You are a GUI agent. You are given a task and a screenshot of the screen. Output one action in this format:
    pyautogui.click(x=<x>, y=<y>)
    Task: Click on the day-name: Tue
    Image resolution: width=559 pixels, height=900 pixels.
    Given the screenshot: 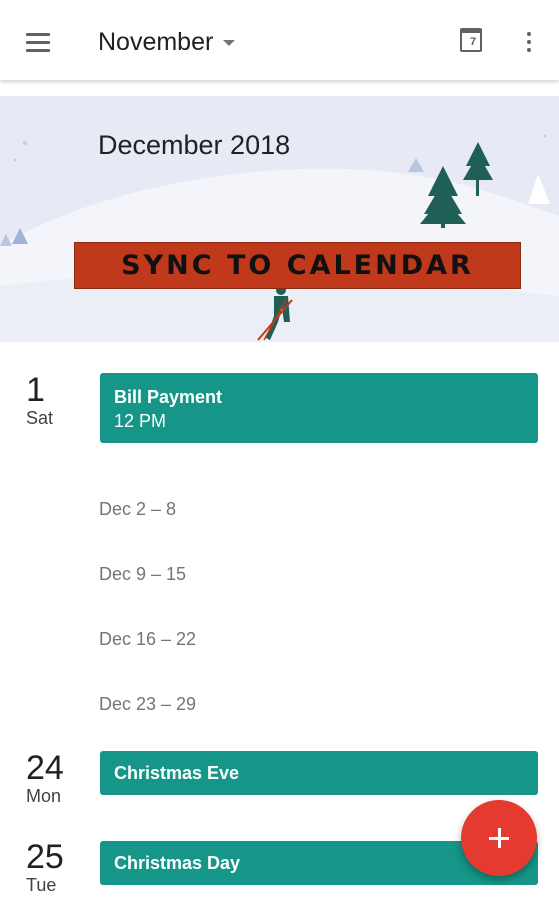 What is the action you would take?
    pyautogui.click(x=41, y=885)
    